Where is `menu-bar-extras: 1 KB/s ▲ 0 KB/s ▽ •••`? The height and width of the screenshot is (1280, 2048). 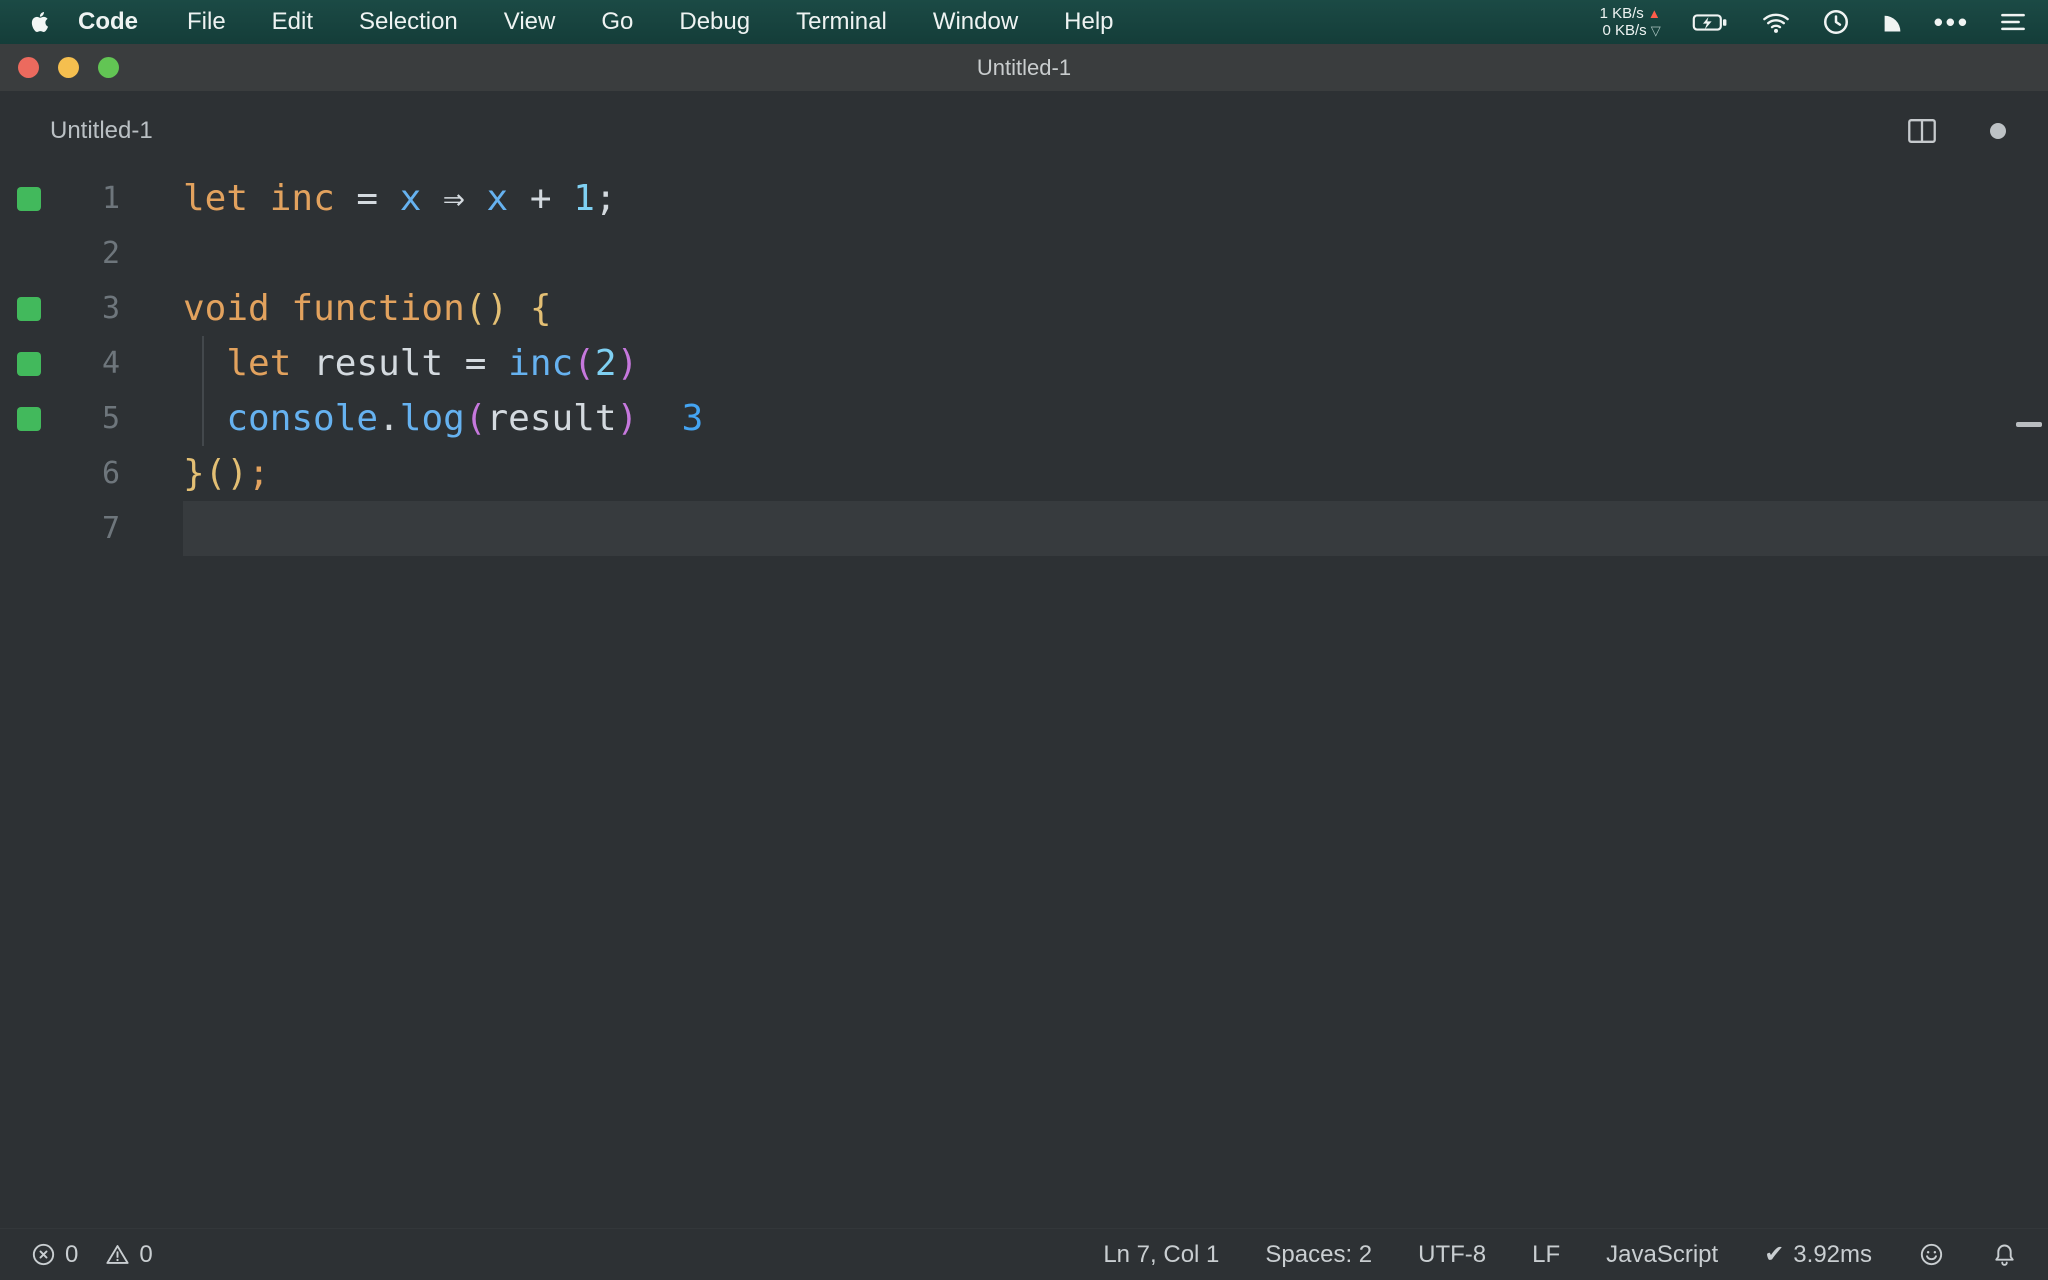 menu-bar-extras: 1 KB/s ▲ 0 KB/s ▽ ••• is located at coordinates (1814, 22).